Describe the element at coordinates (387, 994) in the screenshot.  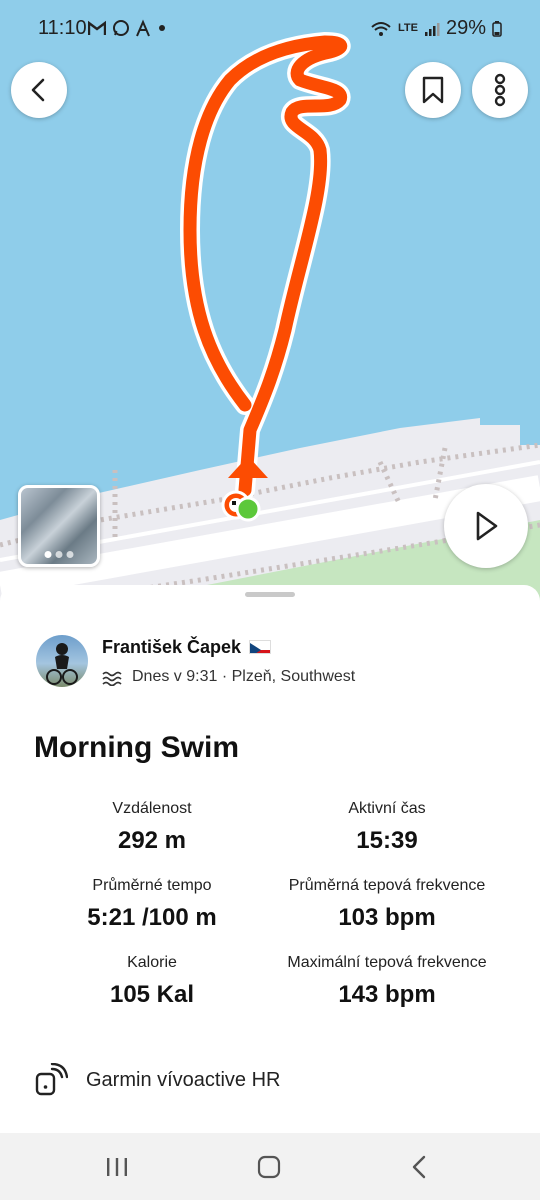
I see `stat-value: 143 bpm` at that location.